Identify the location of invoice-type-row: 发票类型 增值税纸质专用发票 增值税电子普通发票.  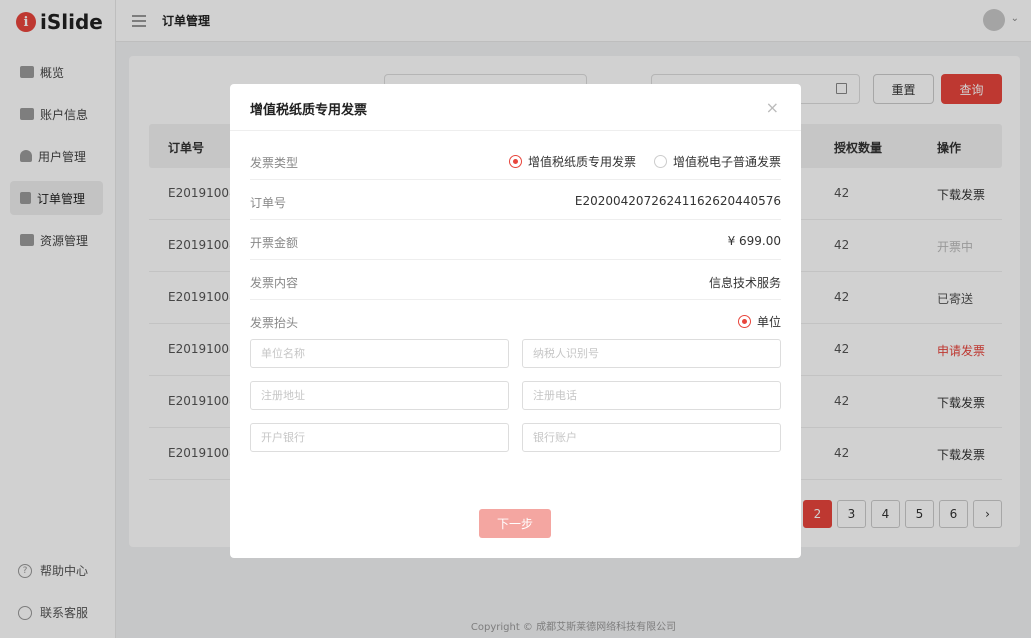
(515, 160).